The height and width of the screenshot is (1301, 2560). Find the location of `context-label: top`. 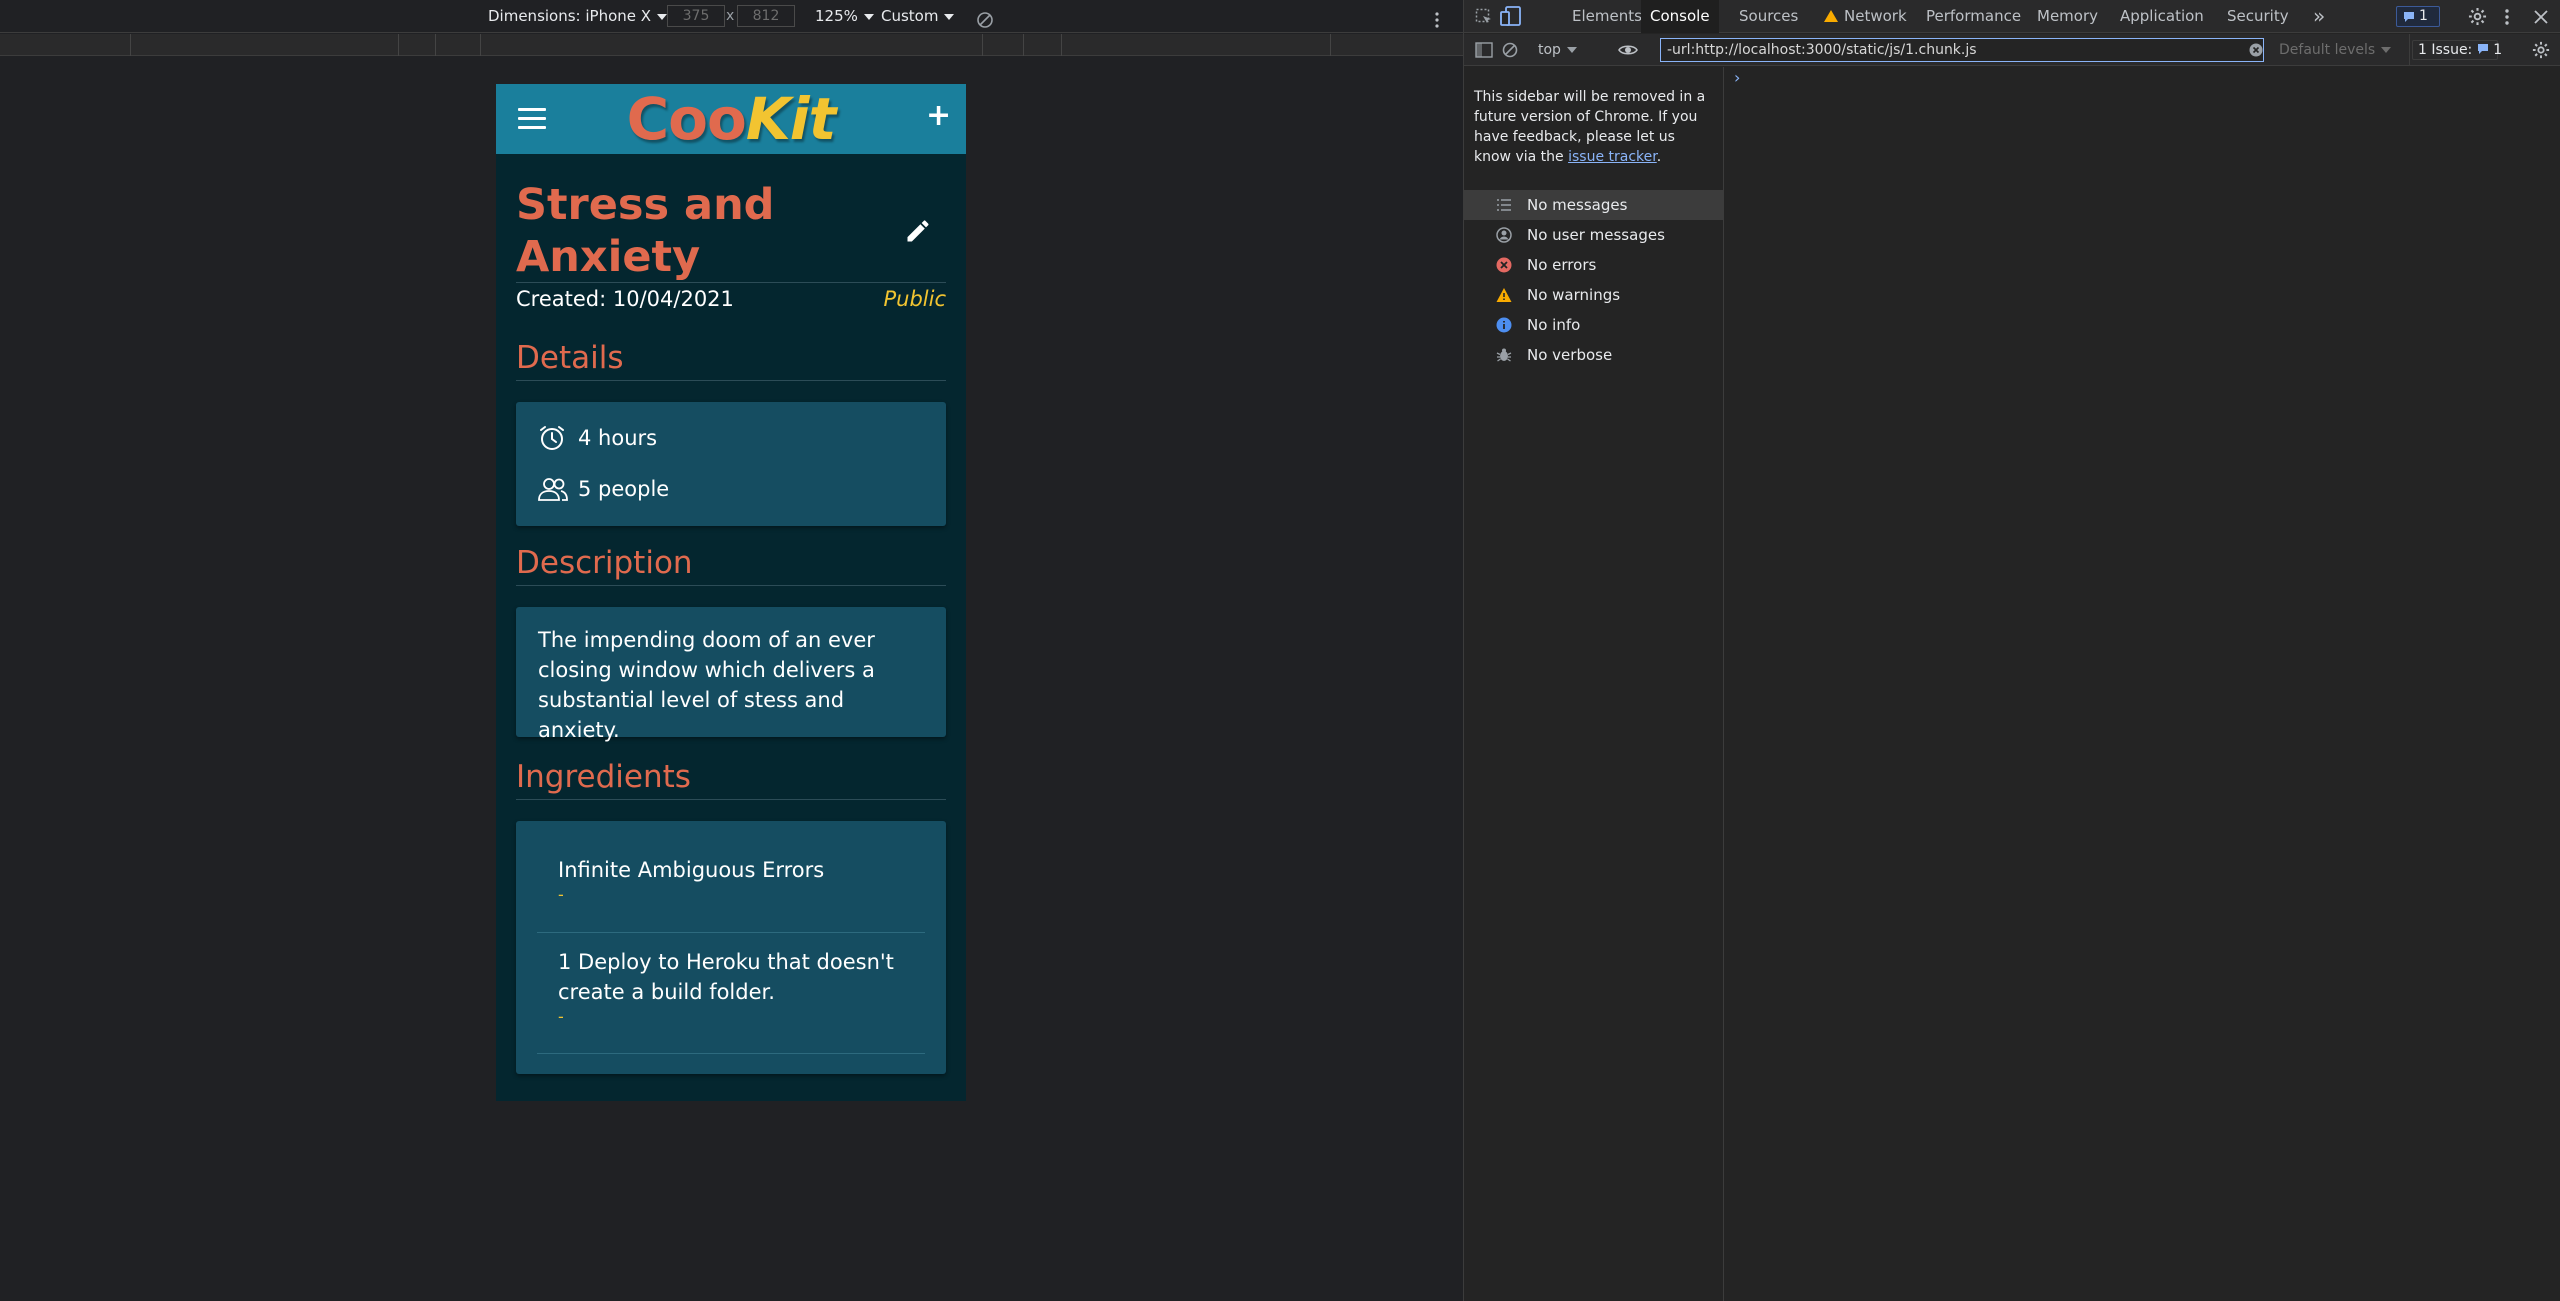

context-label: top is located at coordinates (1549, 50).